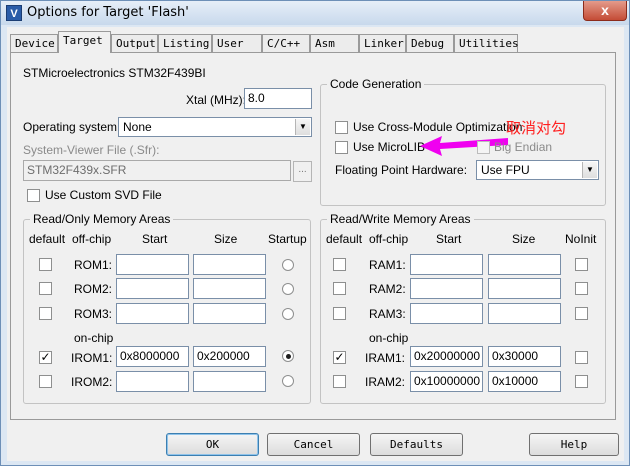  Describe the element at coordinates (215, 127) in the screenshot. I see `operating-system-select: None ▼` at that location.